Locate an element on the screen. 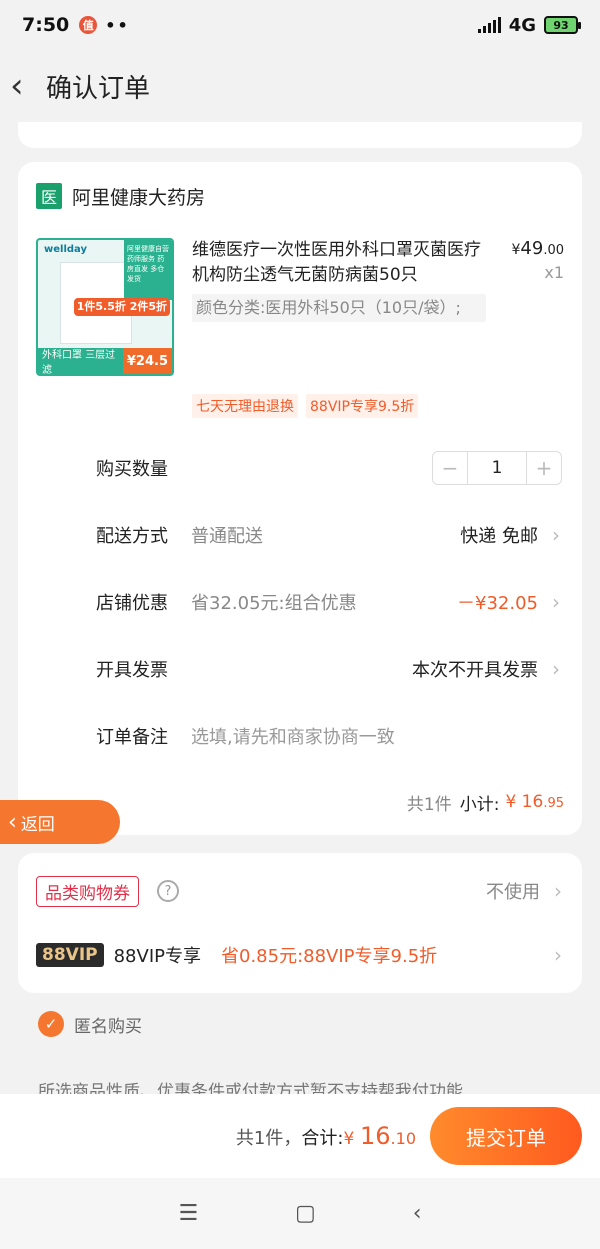 Image resolution: width=600 pixels, height=1249 pixels. quantity-row: 购买数量 − 1 + is located at coordinates (300, 467).